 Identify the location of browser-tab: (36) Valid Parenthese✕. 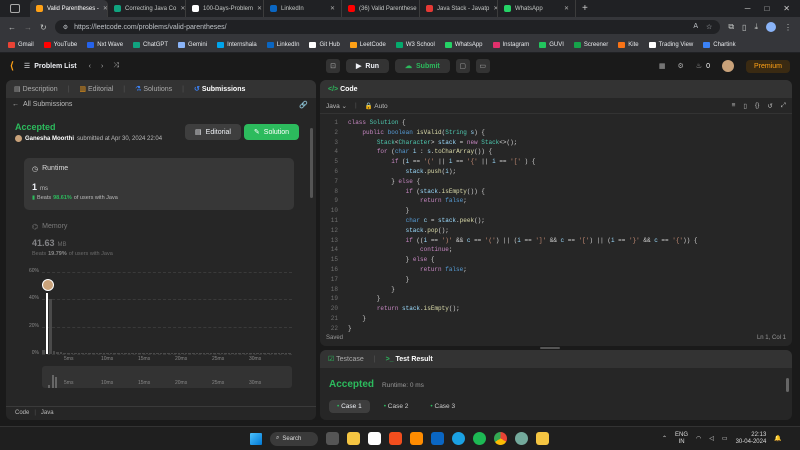
(381, 8).